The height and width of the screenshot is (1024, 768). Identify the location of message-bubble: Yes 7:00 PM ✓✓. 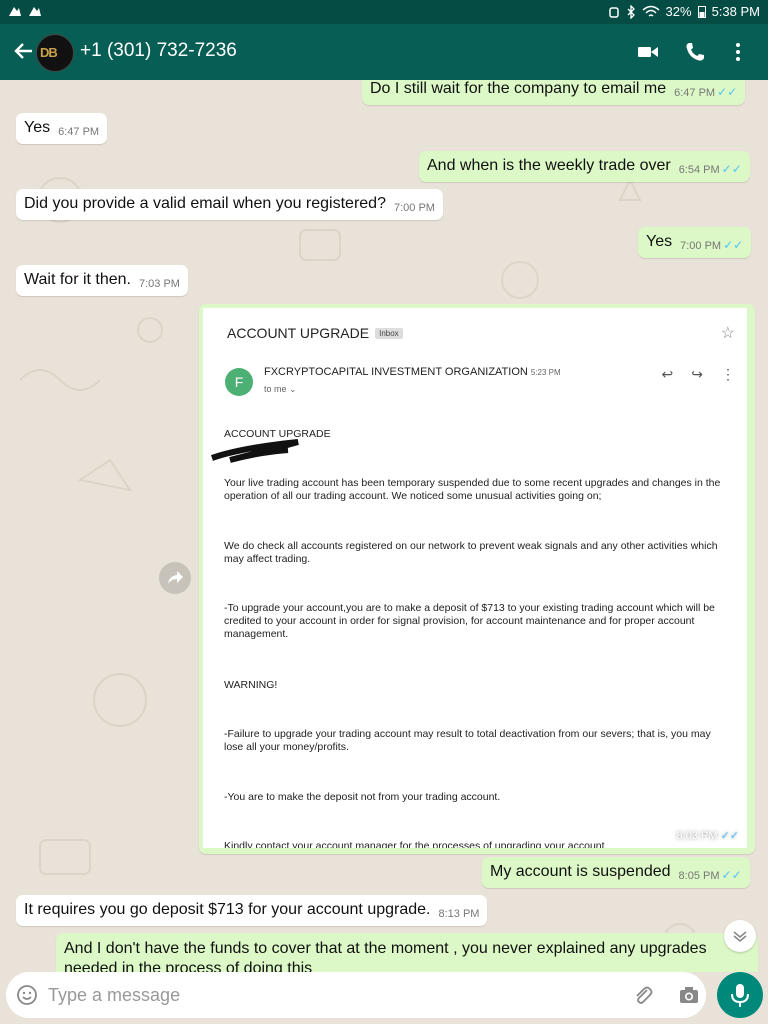
(695, 242).